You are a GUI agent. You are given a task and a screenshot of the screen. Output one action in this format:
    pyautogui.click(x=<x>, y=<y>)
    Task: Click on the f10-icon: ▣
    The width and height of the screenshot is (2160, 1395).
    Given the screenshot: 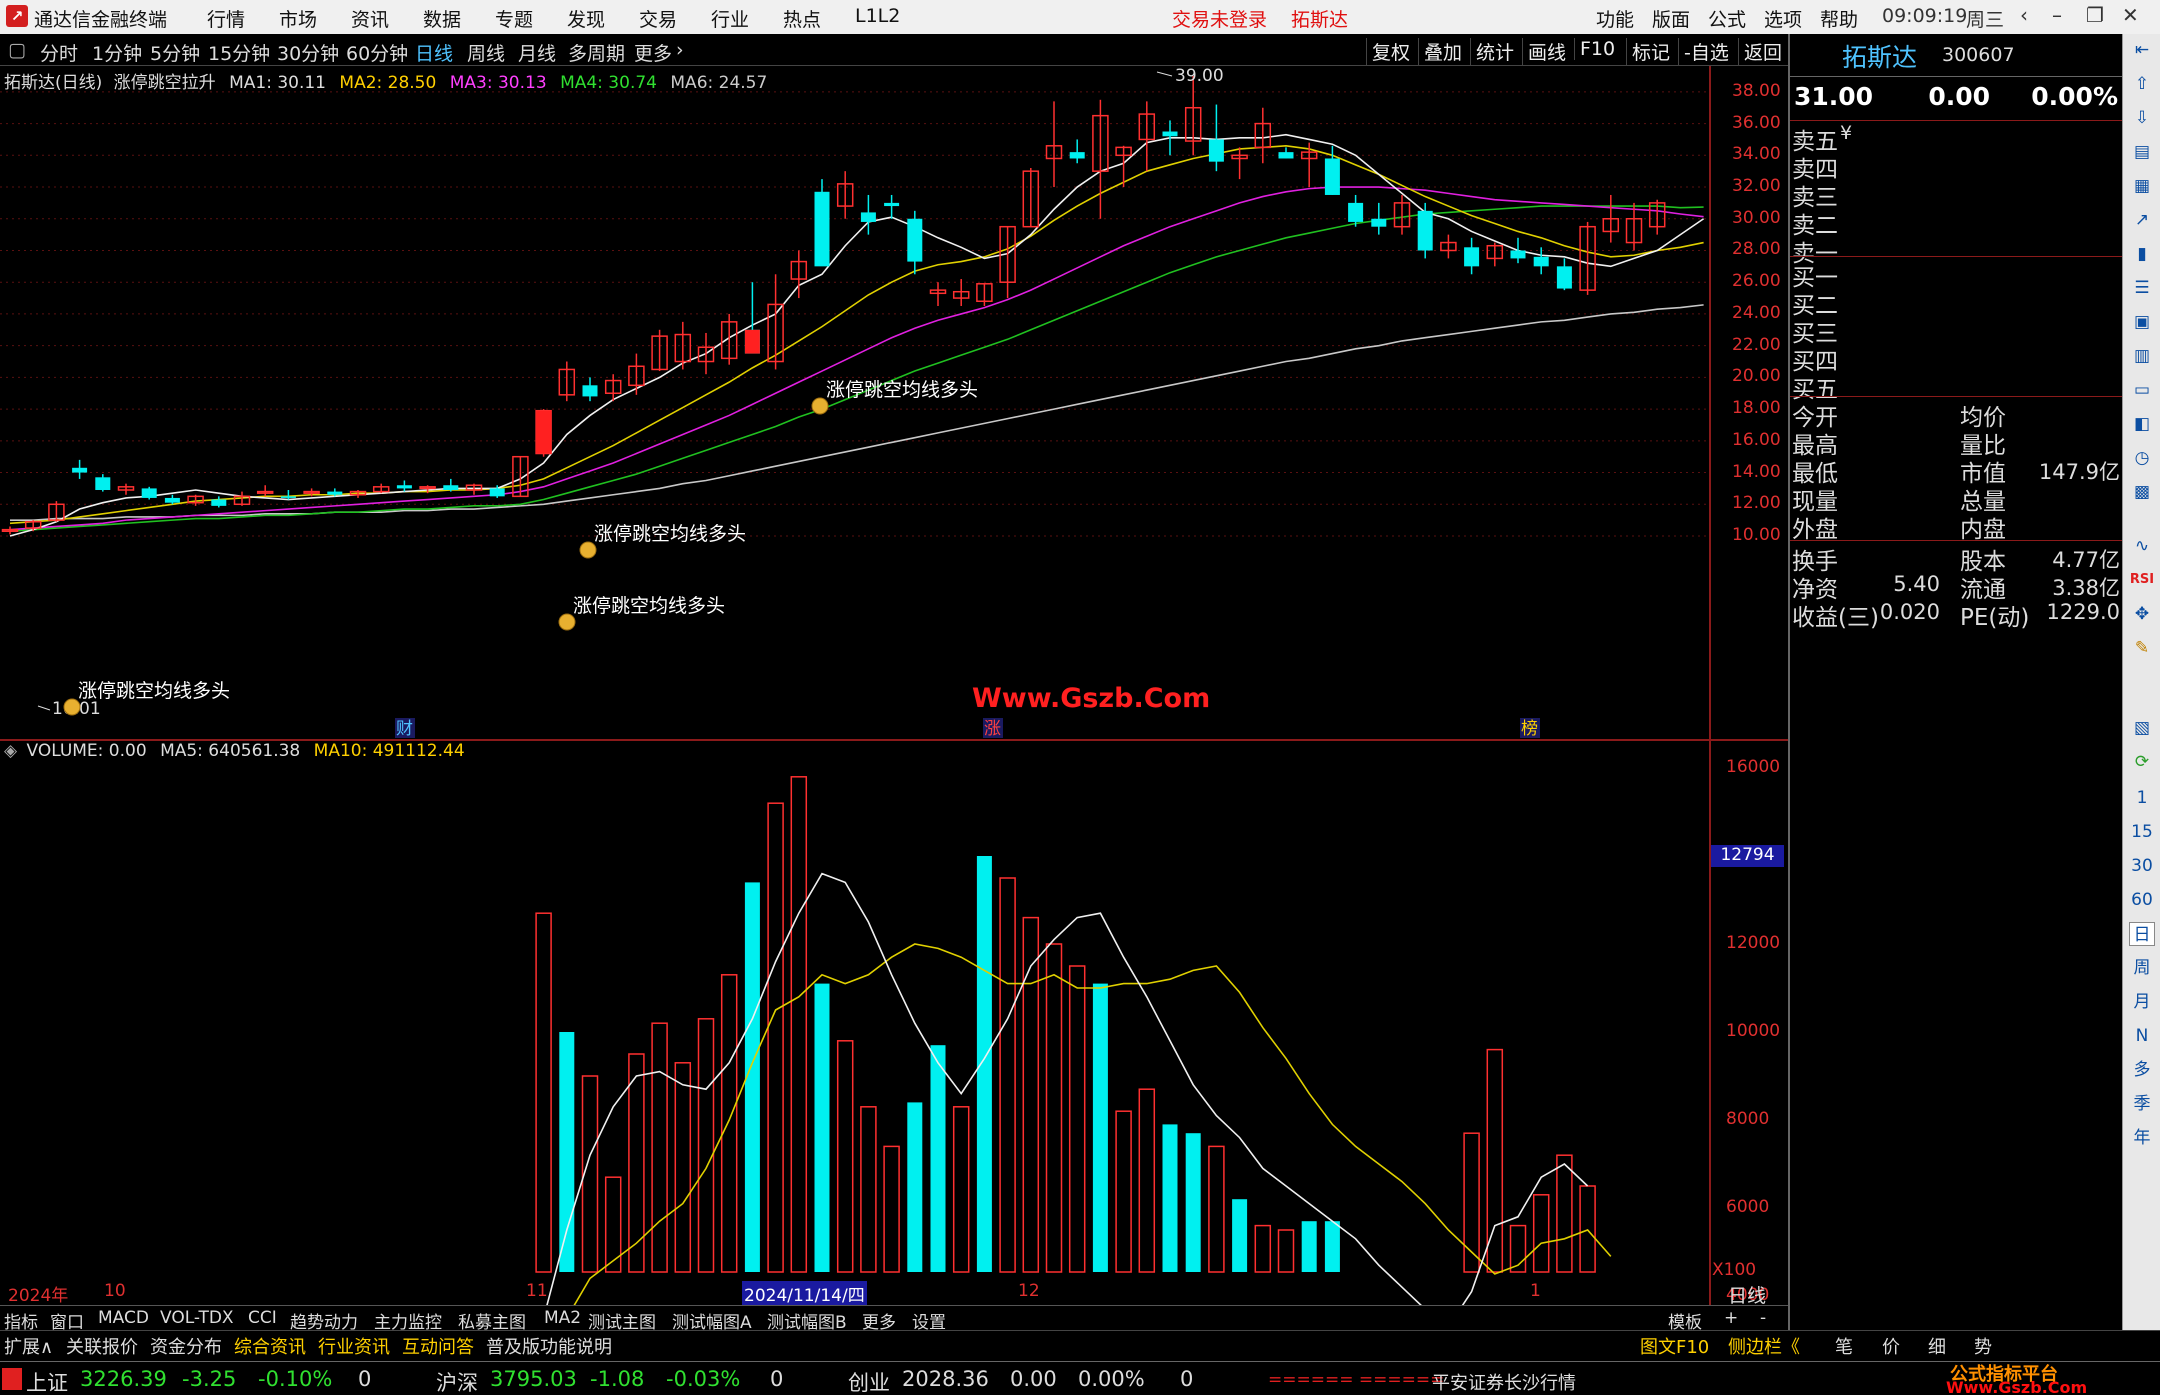 What is the action you would take?
    pyautogui.click(x=2142, y=322)
    